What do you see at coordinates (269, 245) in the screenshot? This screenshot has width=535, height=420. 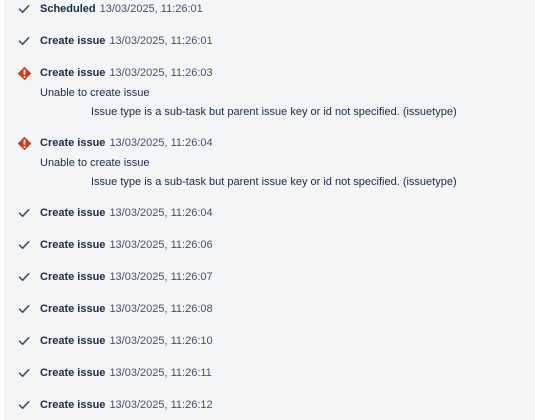 I see `log-entry: Create issue 13/03/2025, 11:26:06` at bounding box center [269, 245].